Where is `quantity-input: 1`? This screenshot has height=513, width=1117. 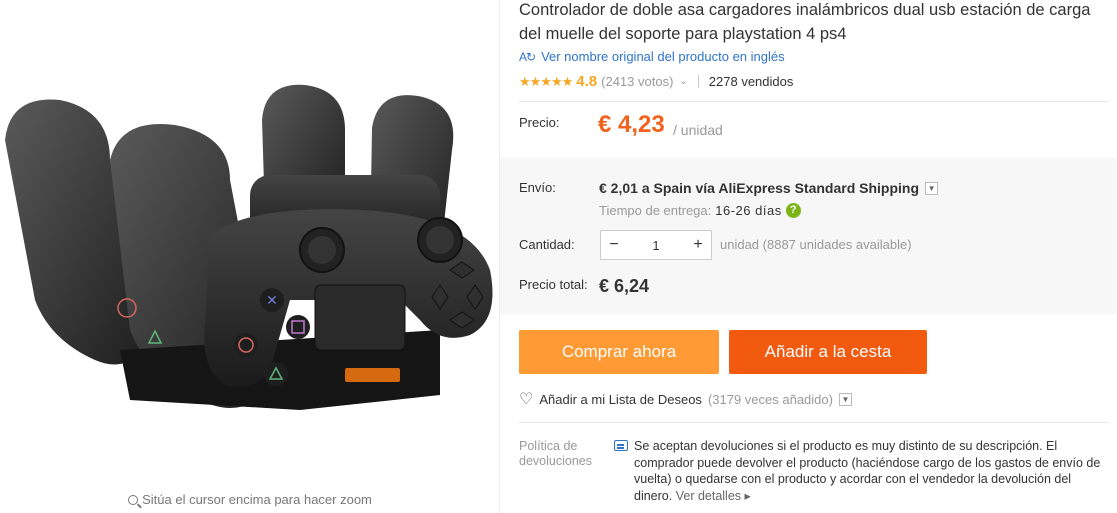
quantity-input: 1 is located at coordinates (656, 245).